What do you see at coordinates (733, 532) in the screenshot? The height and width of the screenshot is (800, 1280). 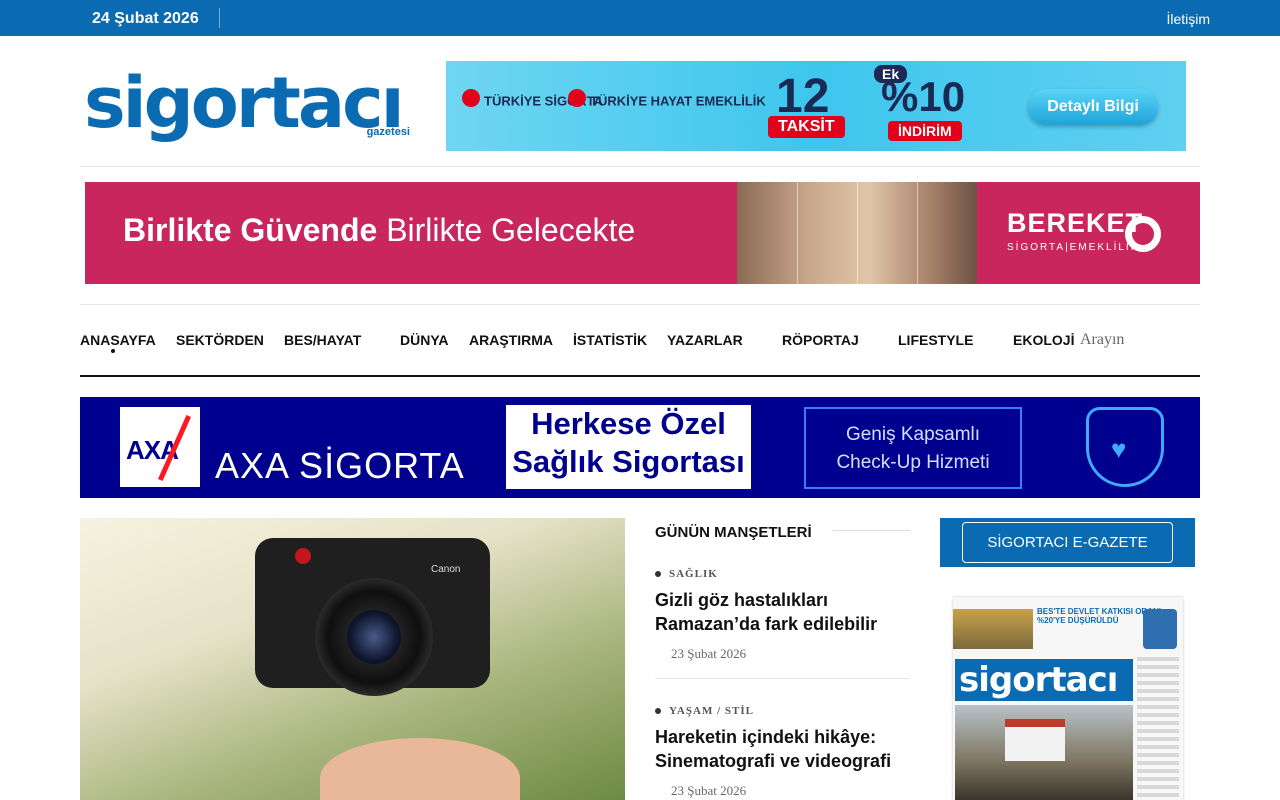 I see `headlines-heading: GÜNÜN MANŞETLERİ` at bounding box center [733, 532].